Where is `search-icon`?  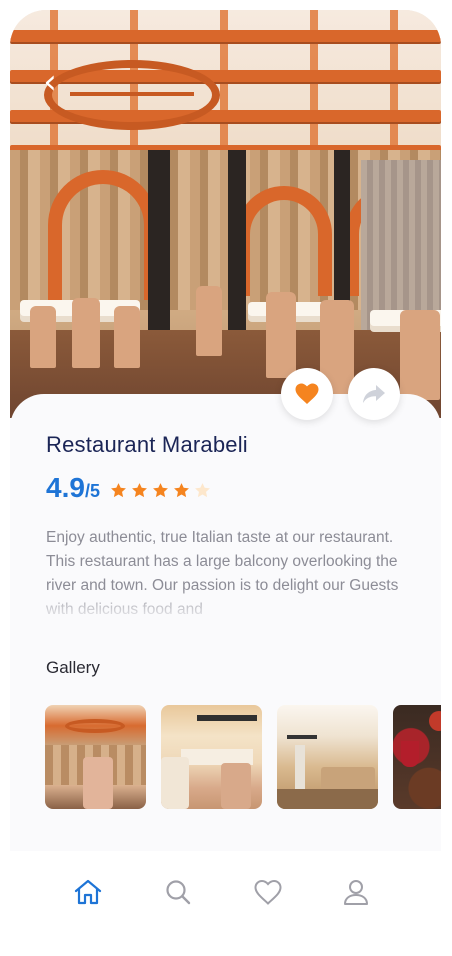 search-icon is located at coordinates (178, 892).